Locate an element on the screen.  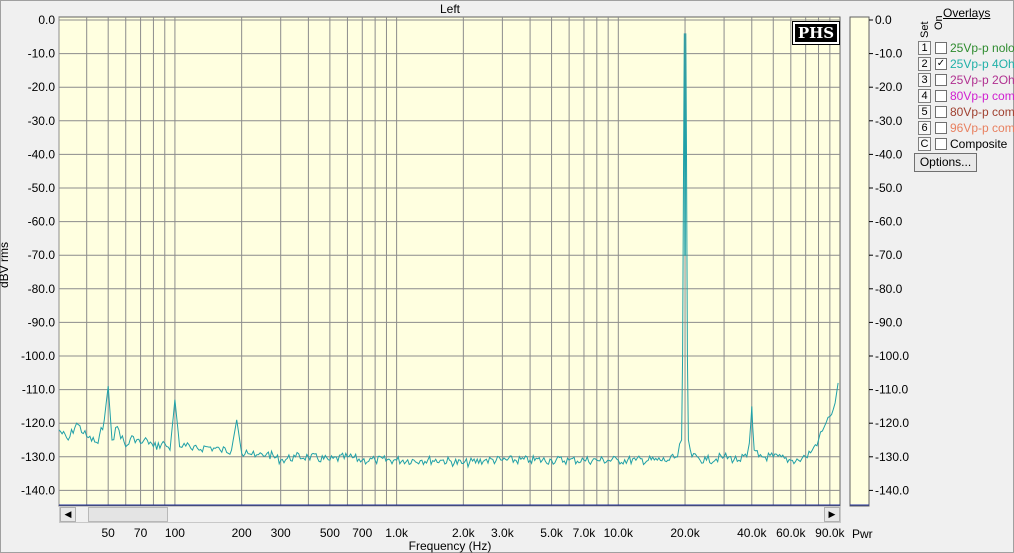
x-tick-label: 200 is located at coordinates (242, 533).